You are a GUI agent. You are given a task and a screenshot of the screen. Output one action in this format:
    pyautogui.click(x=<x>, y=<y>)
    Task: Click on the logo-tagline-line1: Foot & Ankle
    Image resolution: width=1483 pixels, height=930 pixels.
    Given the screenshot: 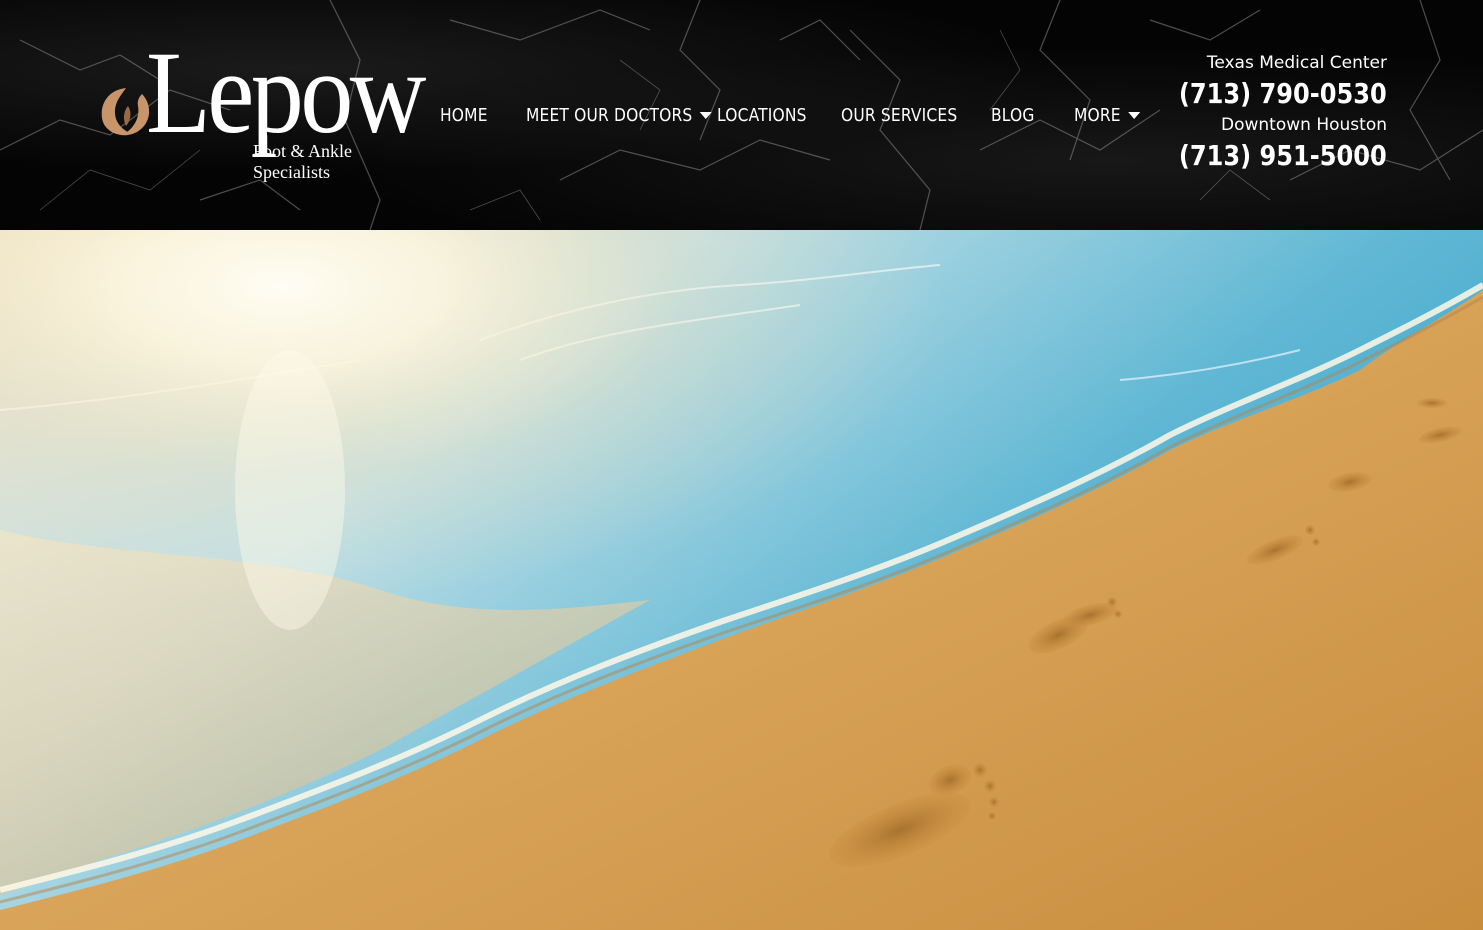 What is the action you would take?
    pyautogui.click(x=303, y=151)
    